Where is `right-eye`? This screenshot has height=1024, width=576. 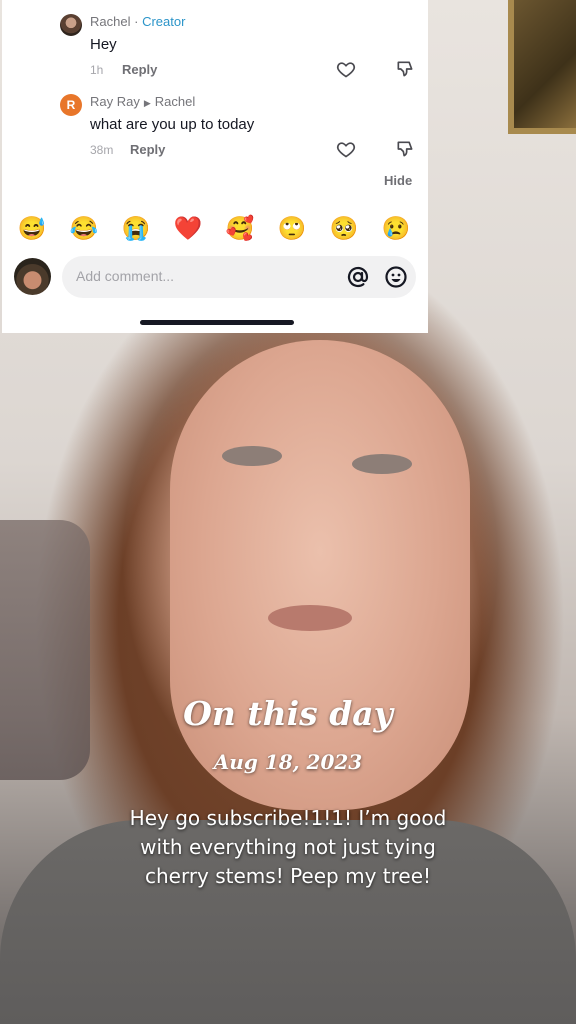 right-eye is located at coordinates (382, 464).